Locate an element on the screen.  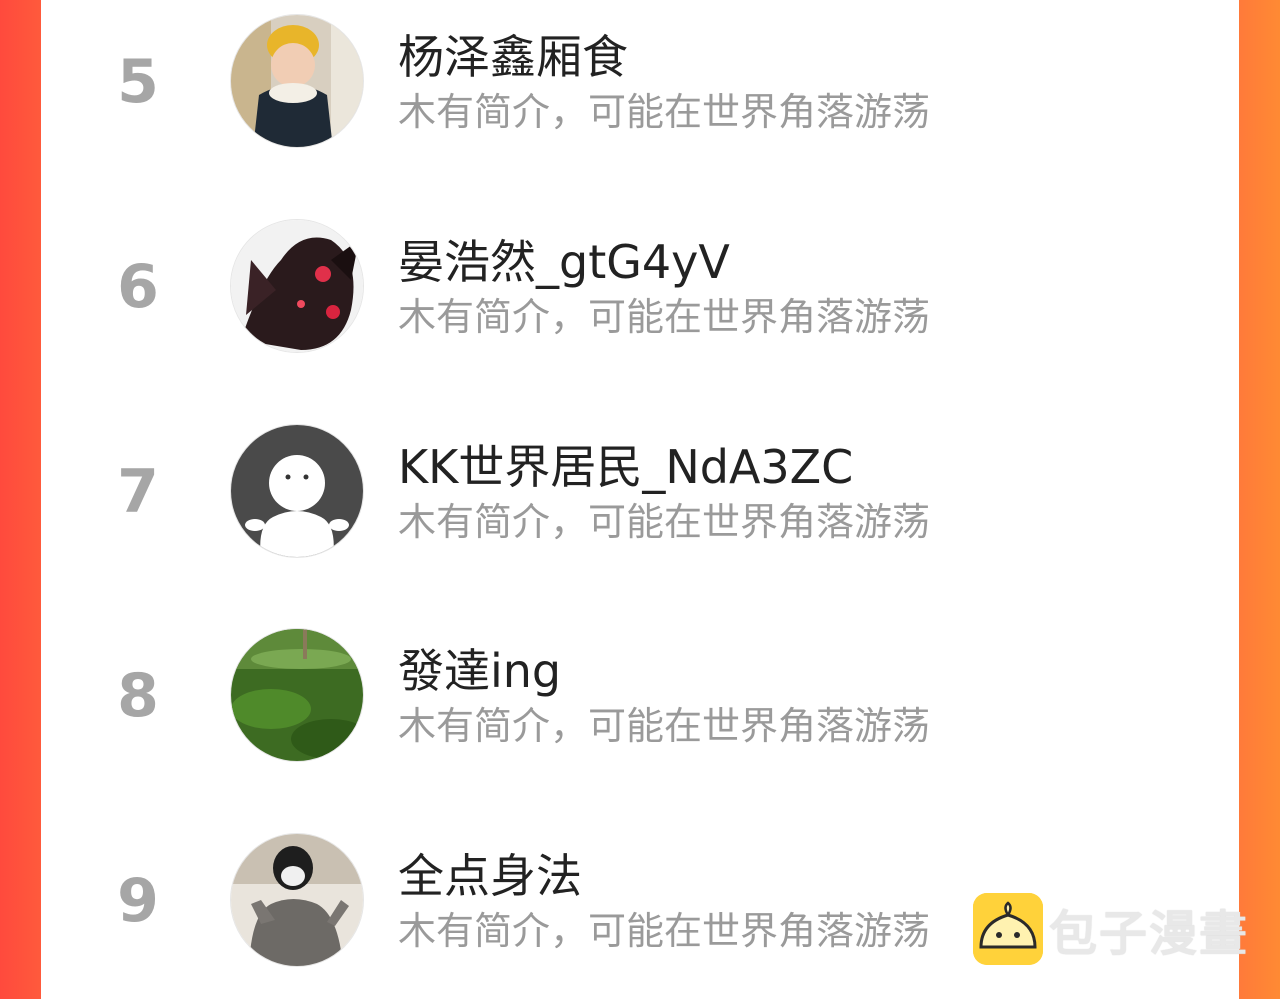
list-item: 7 KK世界居民_NdA3ZC 木有简介，可能在世界角落游荡 is located at coordinates (640, 490).